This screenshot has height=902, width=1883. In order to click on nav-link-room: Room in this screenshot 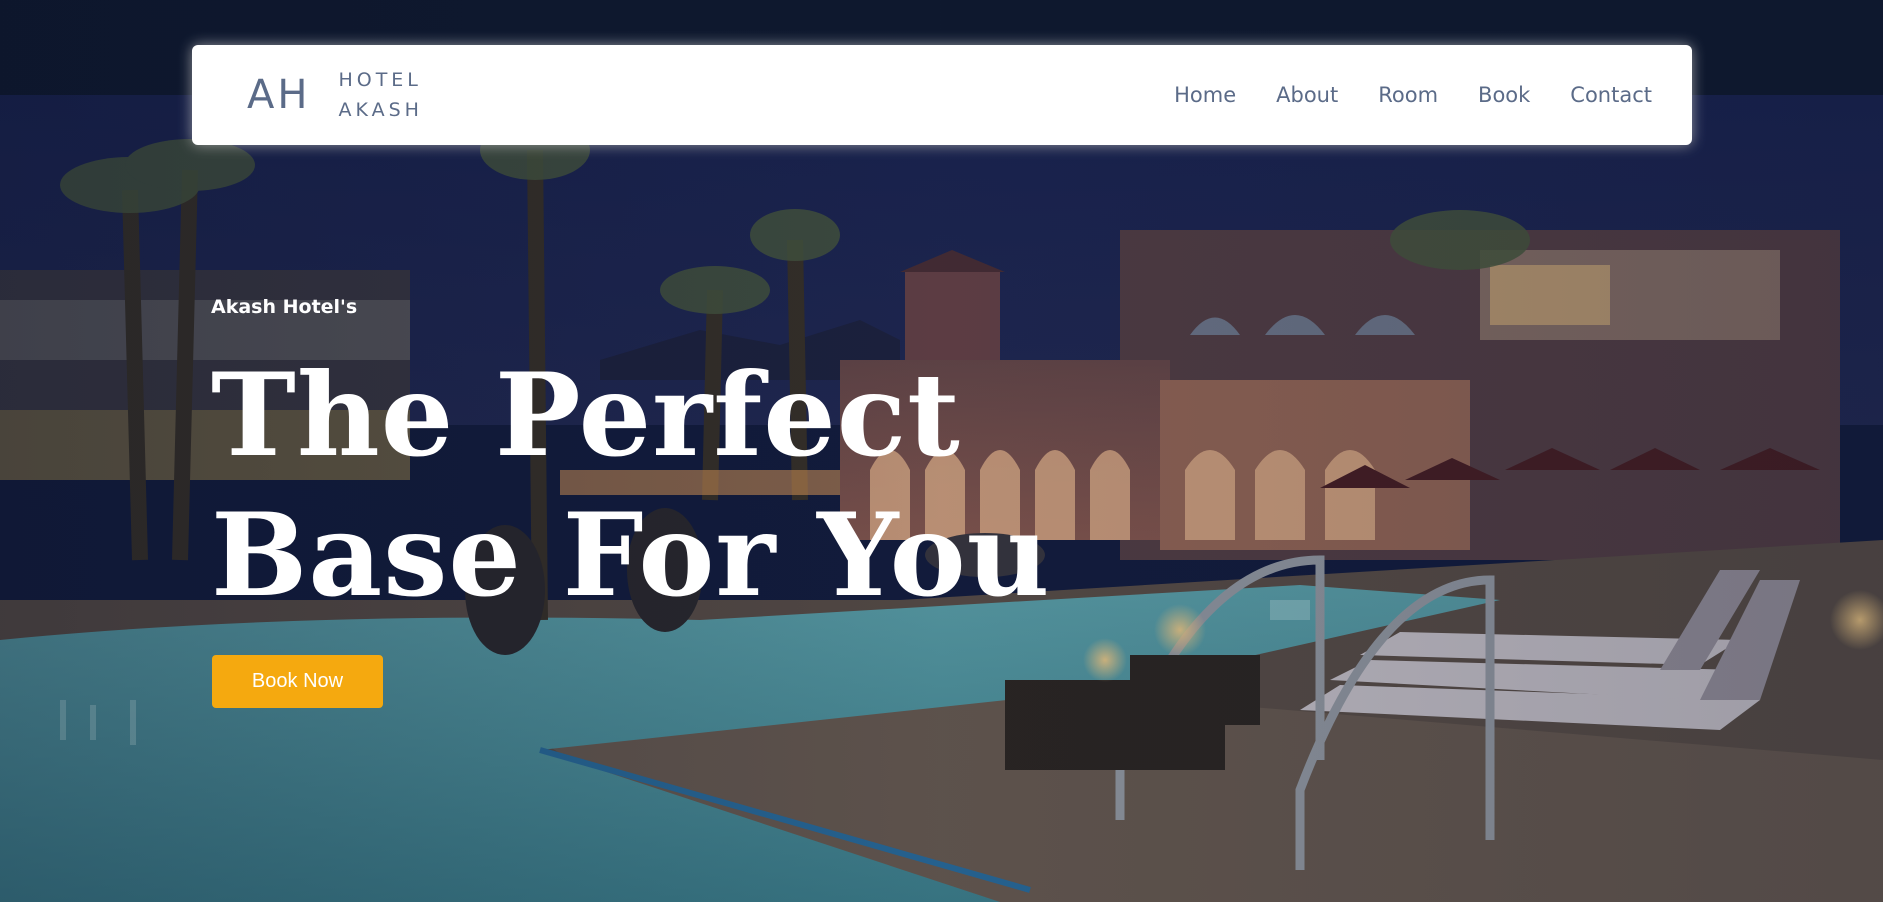, I will do `click(1408, 95)`.